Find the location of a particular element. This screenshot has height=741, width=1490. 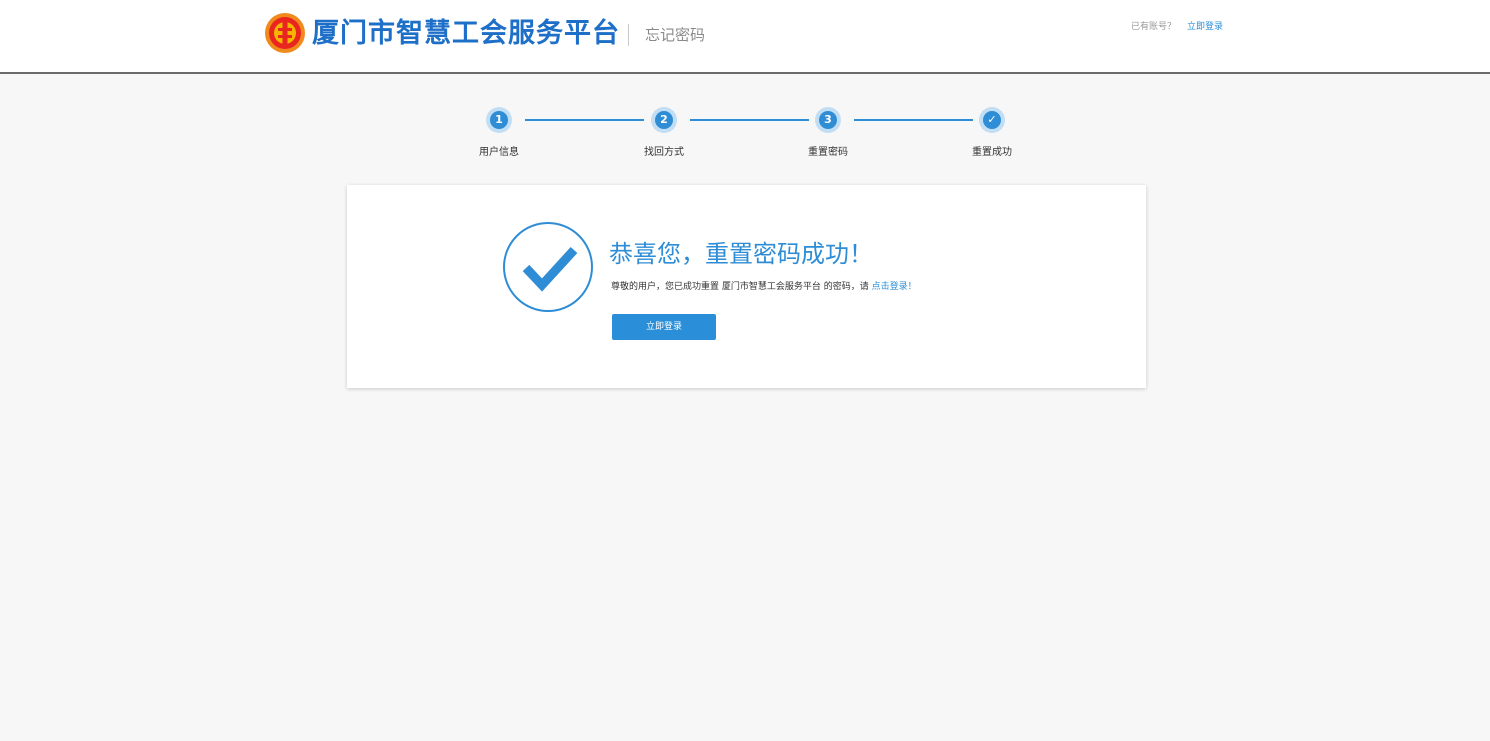

message-prefix: 尊敬的用户，您已成功重置 is located at coordinates (666, 287).